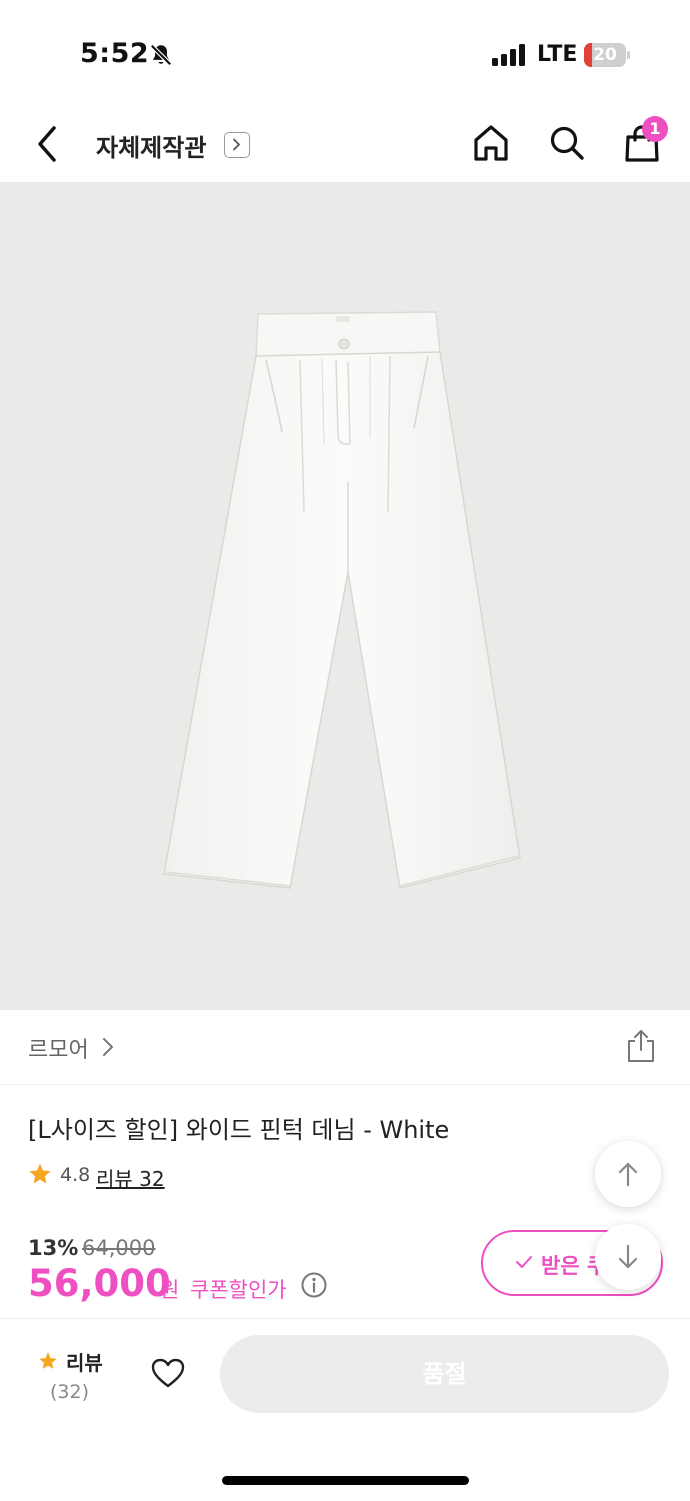  What do you see at coordinates (84, 1363) in the screenshot?
I see `review-label: 리뷰` at bounding box center [84, 1363].